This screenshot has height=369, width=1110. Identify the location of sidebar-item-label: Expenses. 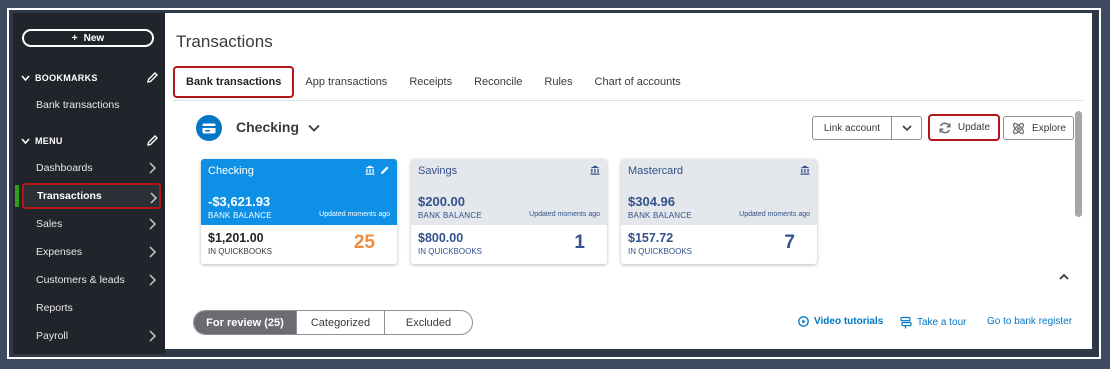
(59, 252).